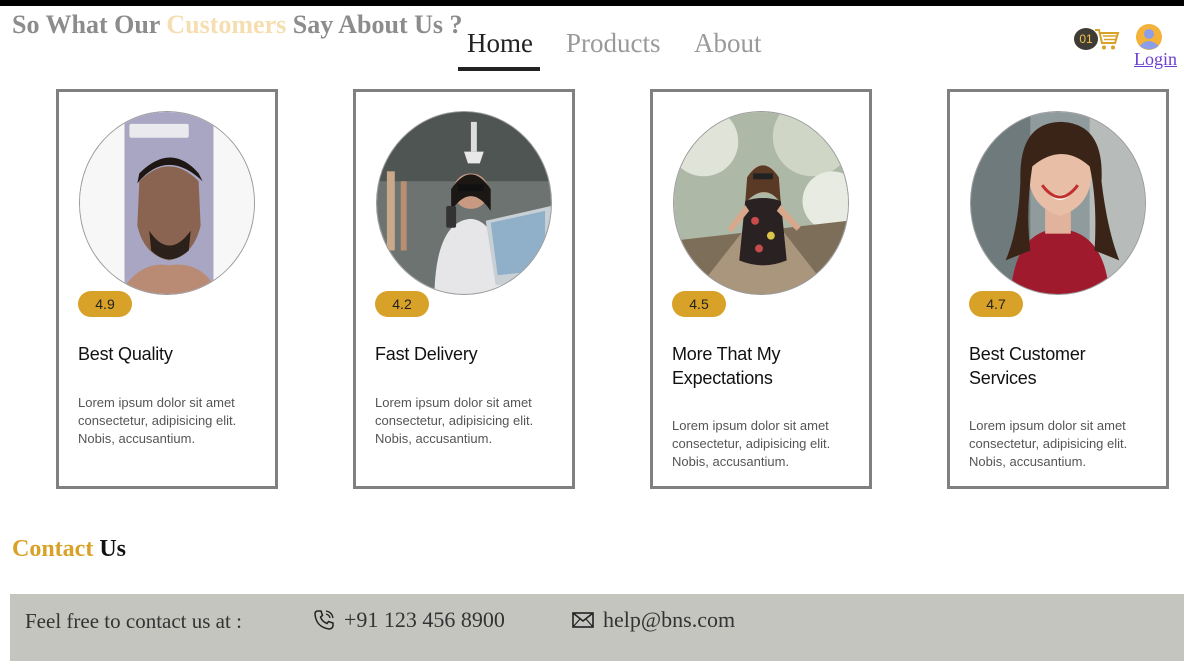 Image resolution: width=1184 pixels, height=661 pixels. What do you see at coordinates (728, 43) in the screenshot?
I see `nav-about: About` at bounding box center [728, 43].